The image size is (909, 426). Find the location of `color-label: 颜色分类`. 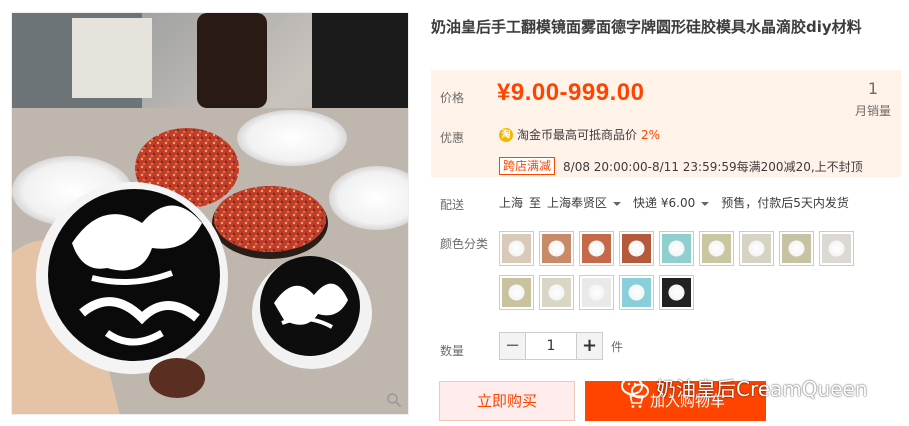

color-label: 颜色分类 is located at coordinates (464, 244).